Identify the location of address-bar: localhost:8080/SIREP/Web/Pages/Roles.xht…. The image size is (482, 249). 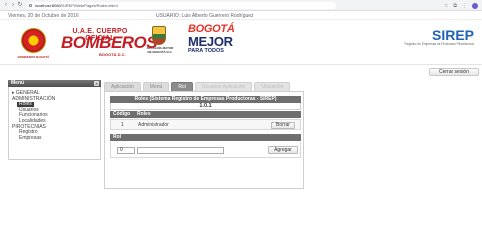
(181, 5).